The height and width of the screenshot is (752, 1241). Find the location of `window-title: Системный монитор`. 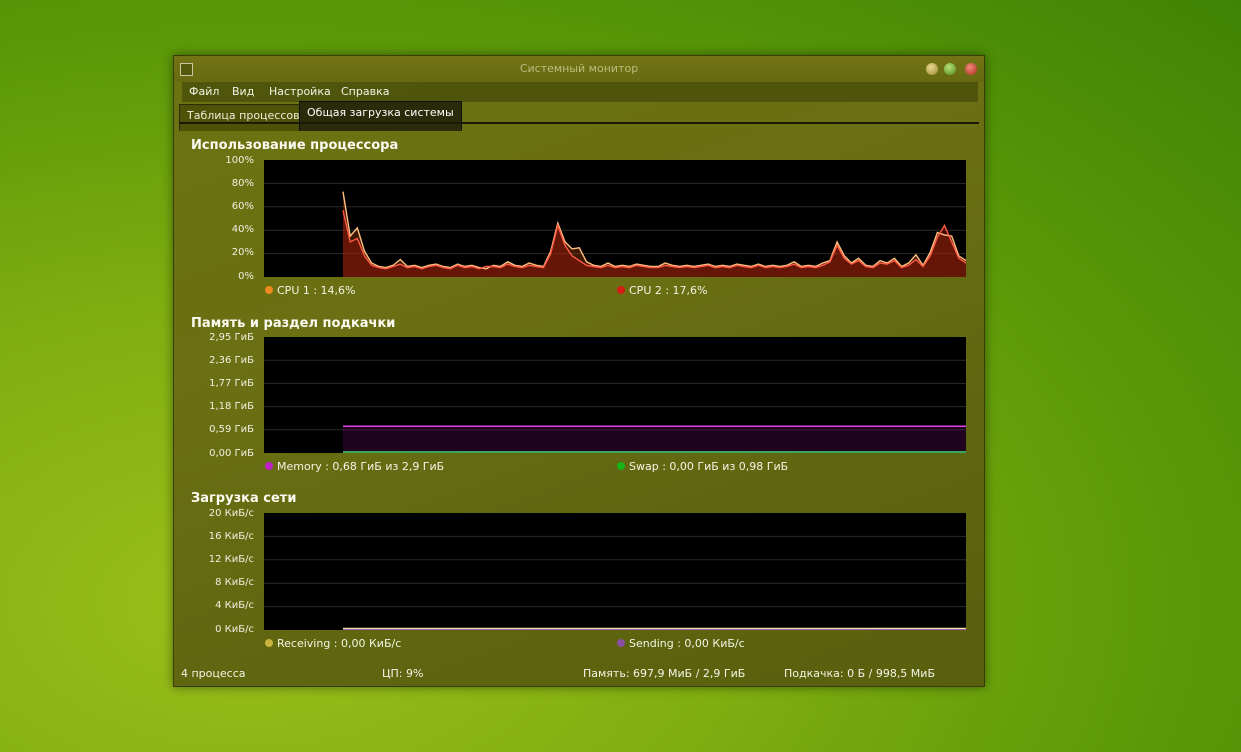

window-title: Системный монитор is located at coordinates (579, 68).